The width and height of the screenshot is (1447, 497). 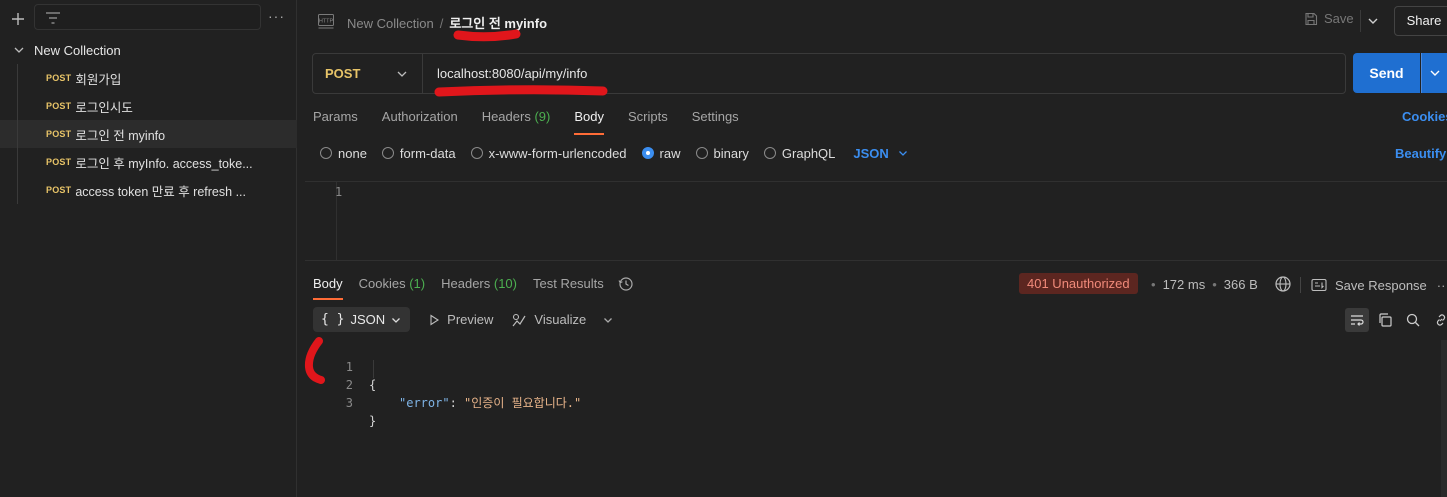 What do you see at coordinates (626, 284) in the screenshot?
I see `history-icon` at bounding box center [626, 284].